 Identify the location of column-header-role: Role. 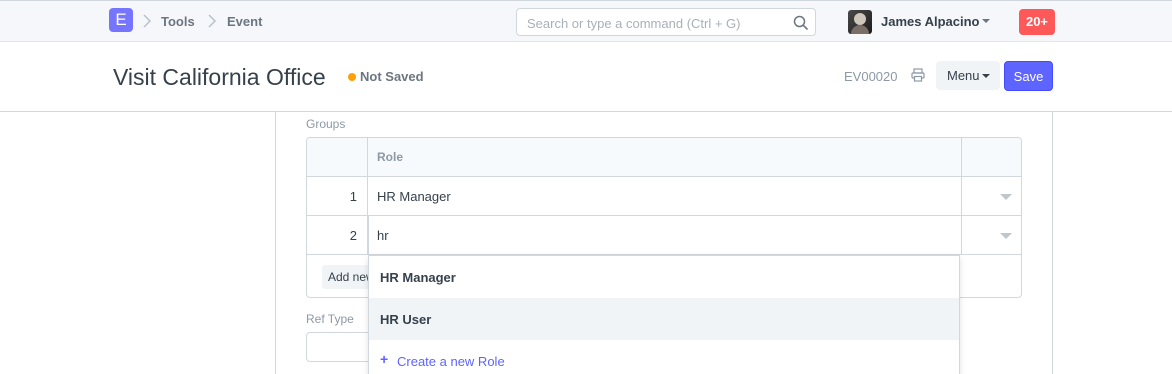
(390, 157).